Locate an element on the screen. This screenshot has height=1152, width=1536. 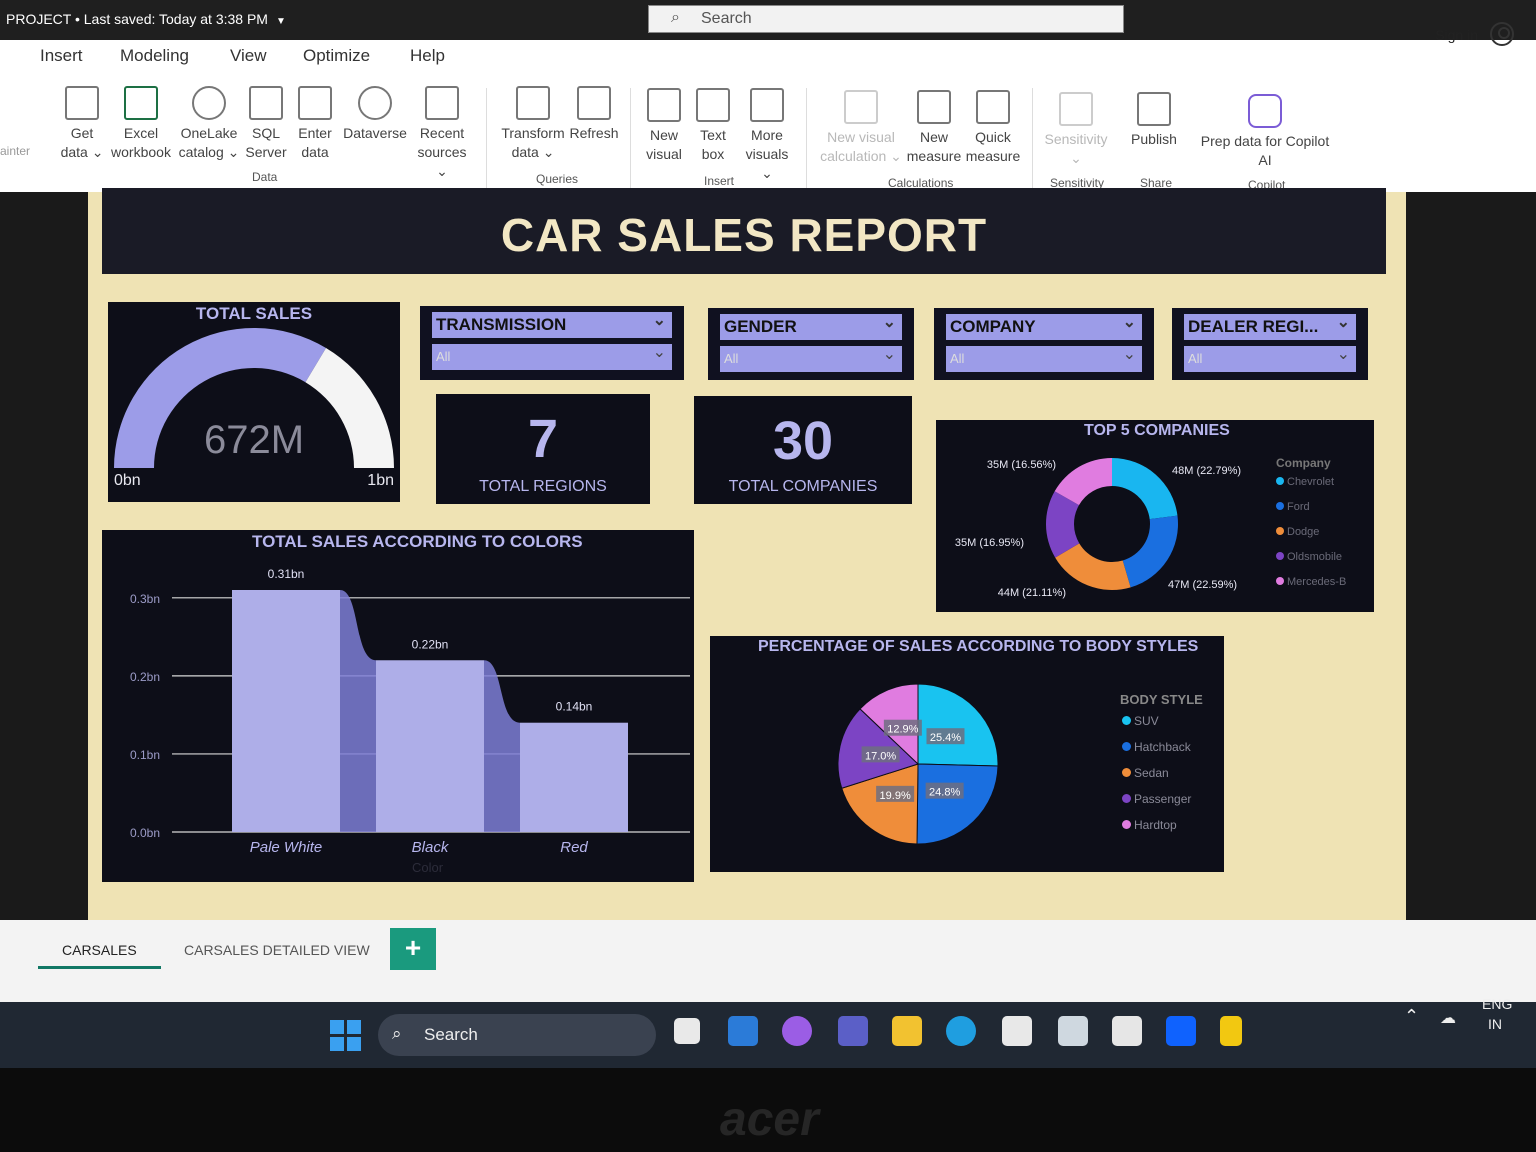
legend-item: Hatchback is located at coordinates (1156, 753).